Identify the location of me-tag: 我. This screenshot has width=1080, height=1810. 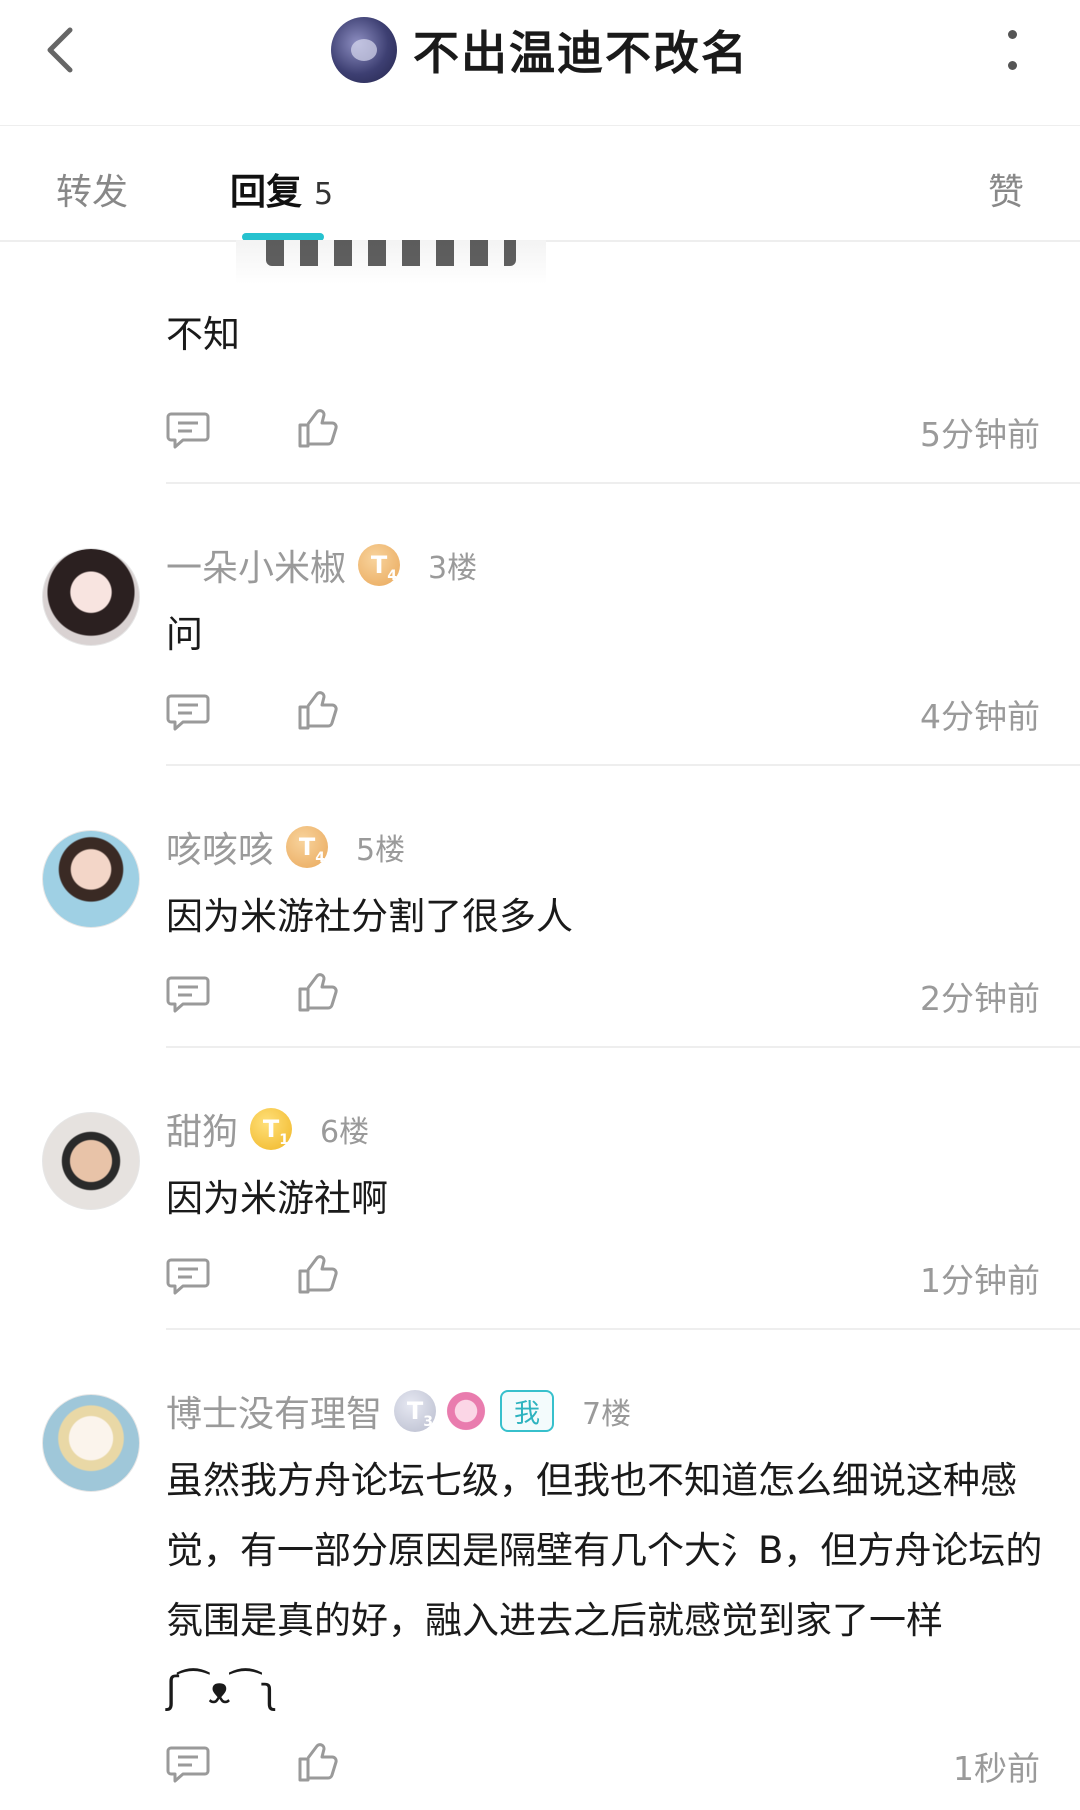
(527, 1411).